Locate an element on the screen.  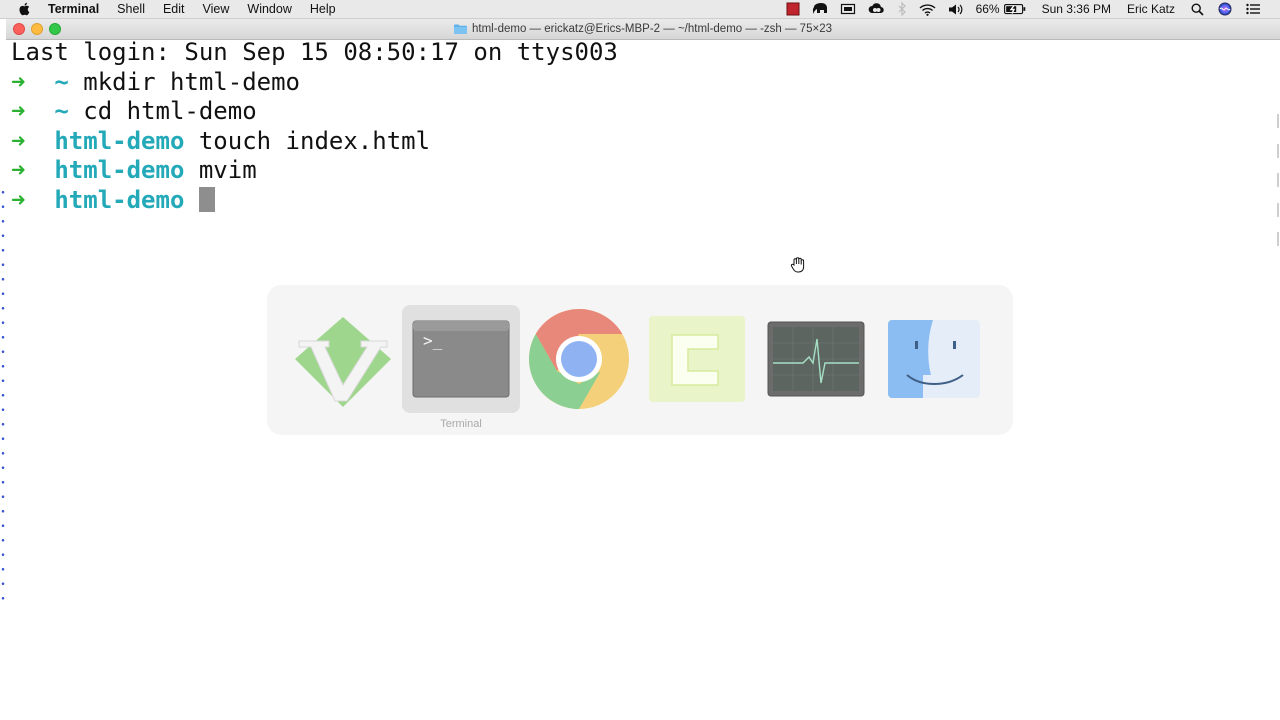
finder-icon is located at coordinates (934, 359).